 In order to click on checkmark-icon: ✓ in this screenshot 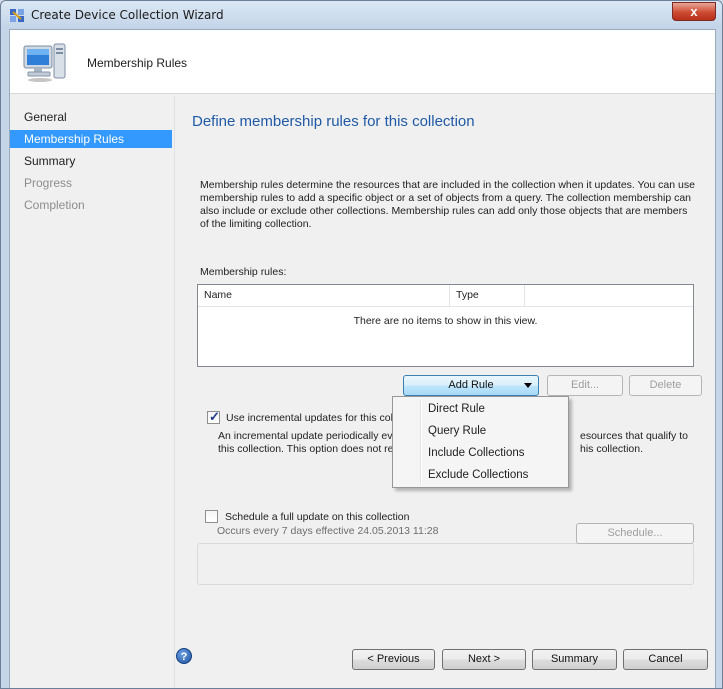, I will do `click(214, 416)`.